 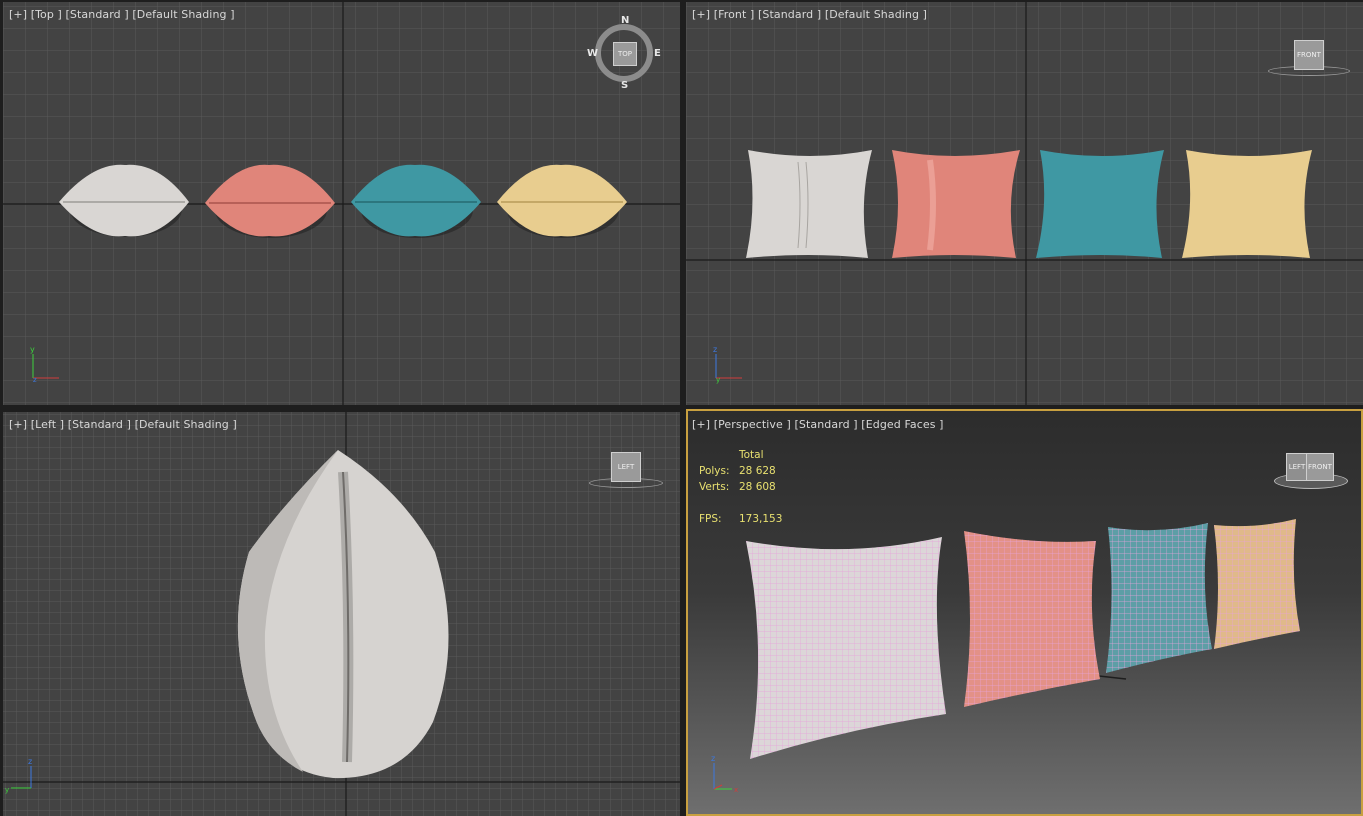 I want to click on pillow-persp-teal, so click(x=1159, y=598).